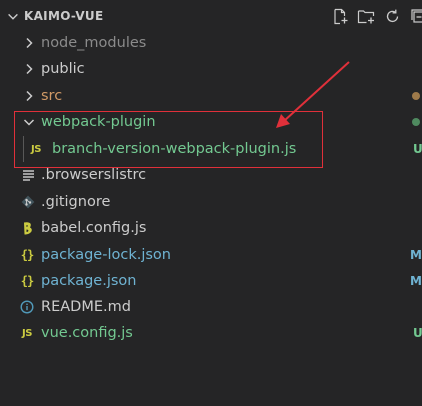  Describe the element at coordinates (52, 96) in the screenshot. I see `tree-item-label: src` at that location.